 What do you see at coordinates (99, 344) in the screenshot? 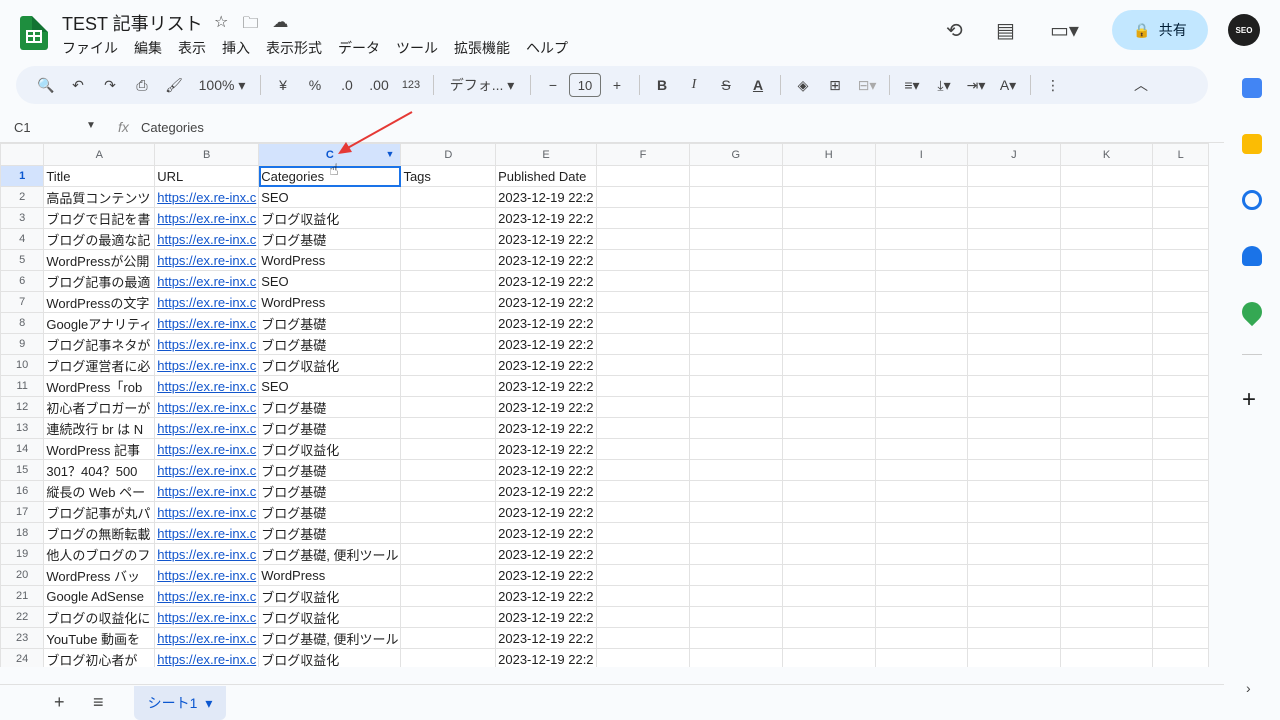
I see `table-cell: ブログ記事ネタが` at bounding box center [99, 344].